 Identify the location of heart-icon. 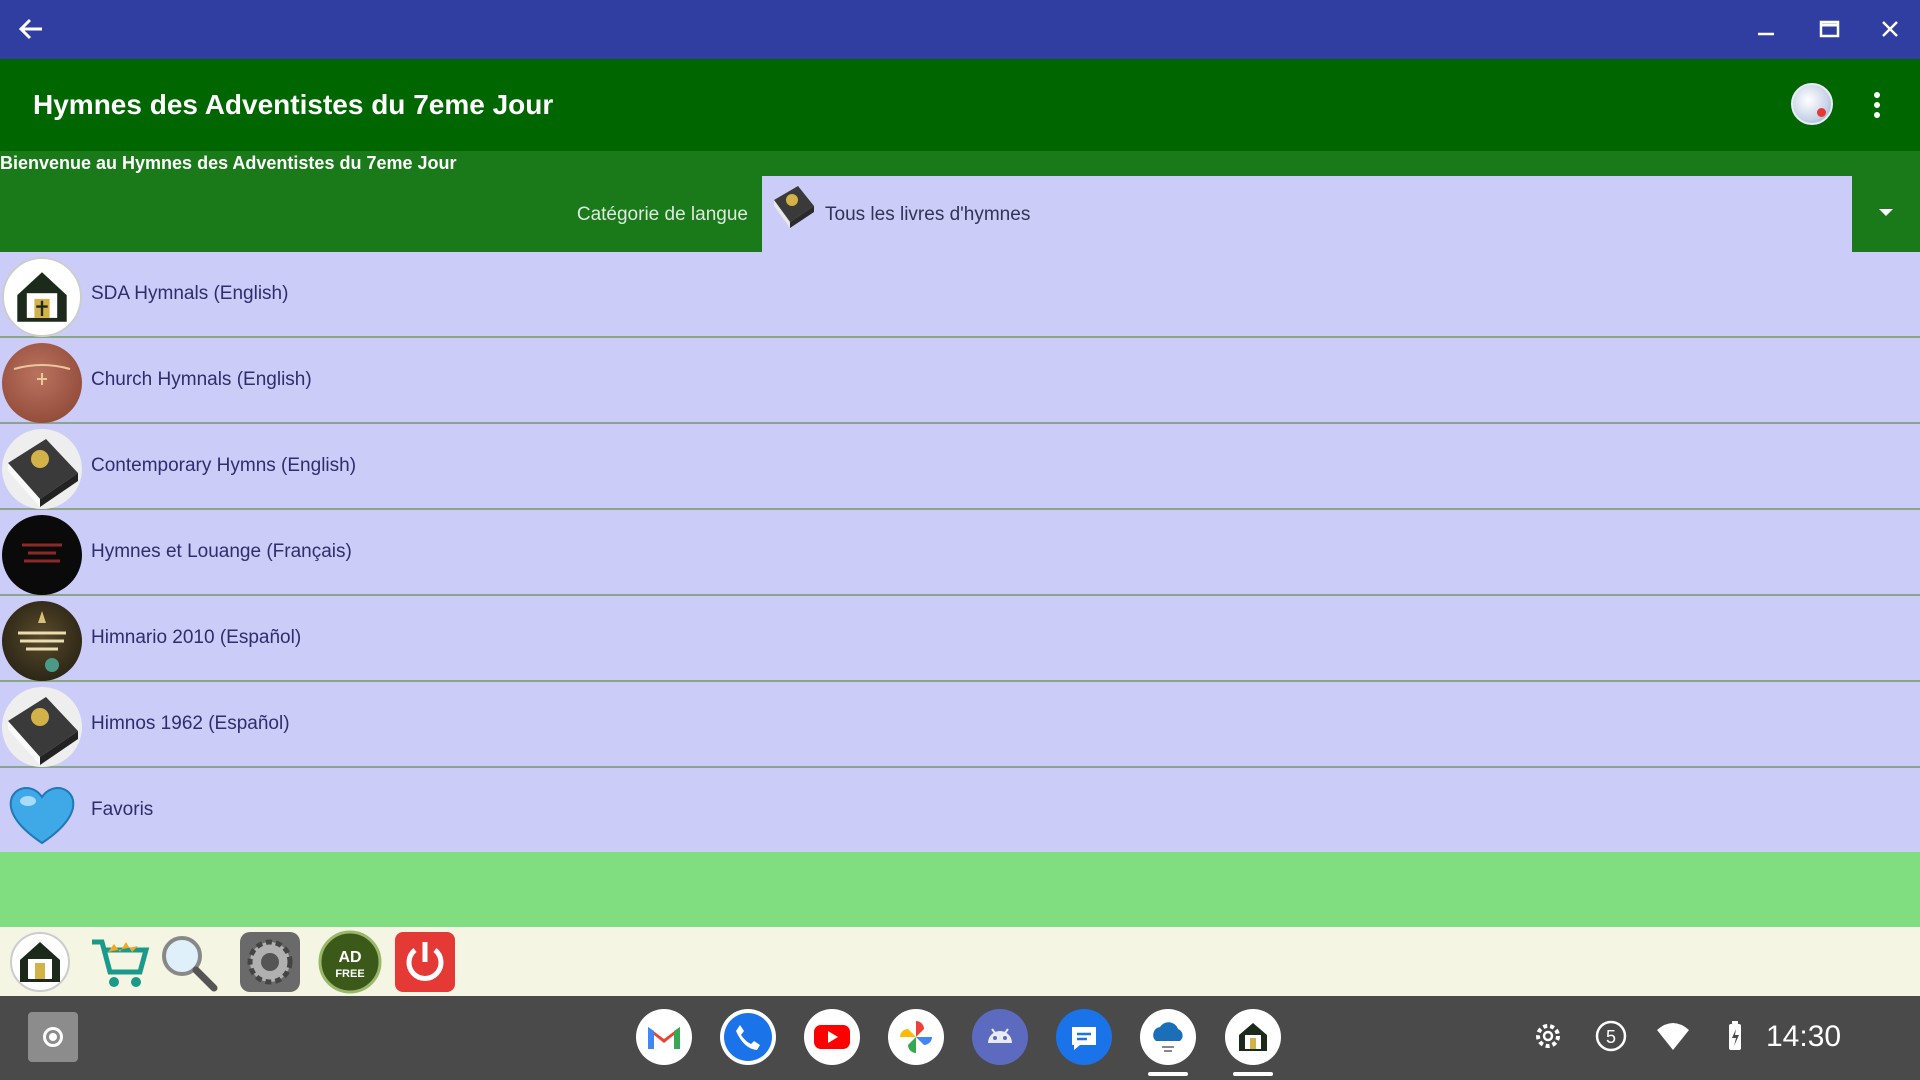
(42, 813).